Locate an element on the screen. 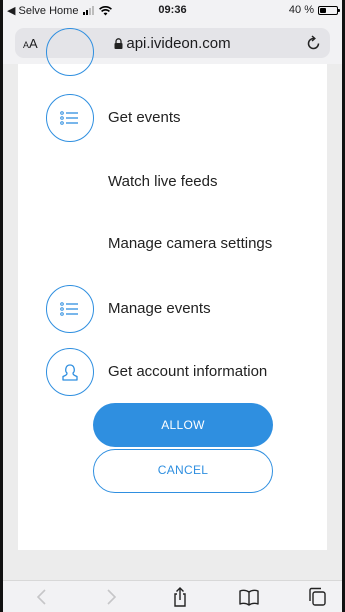  permission-item: Watch live feeds is located at coordinates (172, 183).